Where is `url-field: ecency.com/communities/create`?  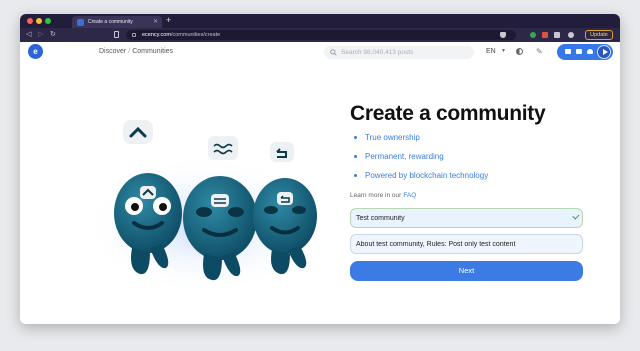 url-field: ecency.com/communities/create is located at coordinates (321, 35).